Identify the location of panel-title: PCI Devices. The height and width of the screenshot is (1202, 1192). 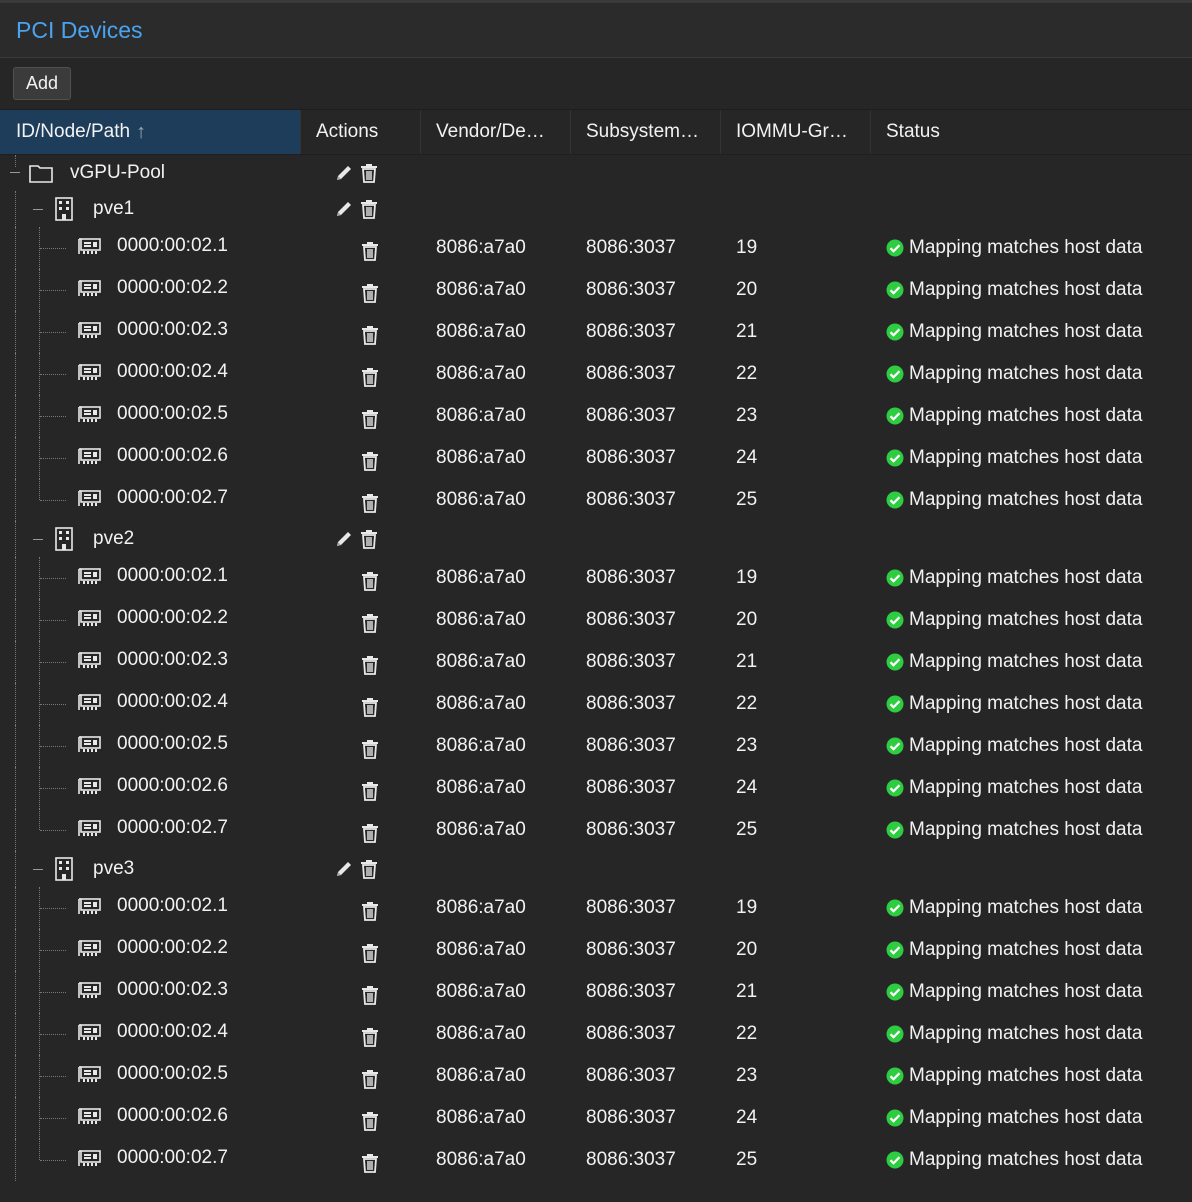
(79, 29).